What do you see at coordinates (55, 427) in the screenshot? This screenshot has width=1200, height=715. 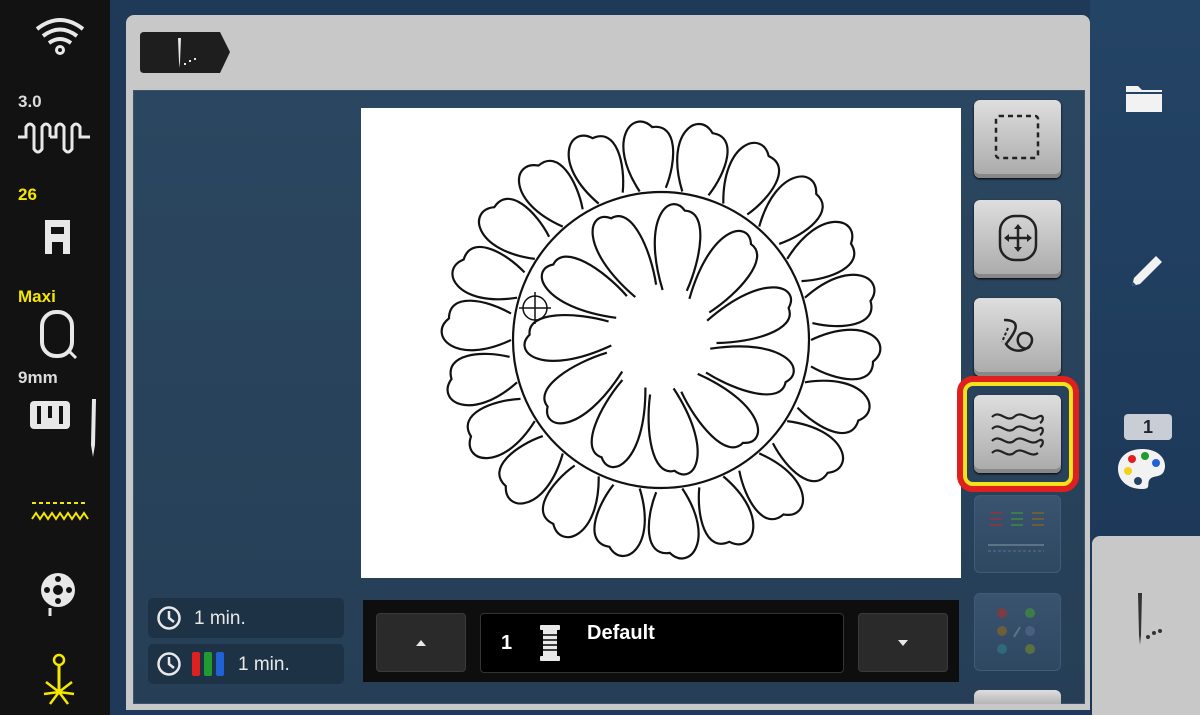 I see `stitch-plate-icon` at bounding box center [55, 427].